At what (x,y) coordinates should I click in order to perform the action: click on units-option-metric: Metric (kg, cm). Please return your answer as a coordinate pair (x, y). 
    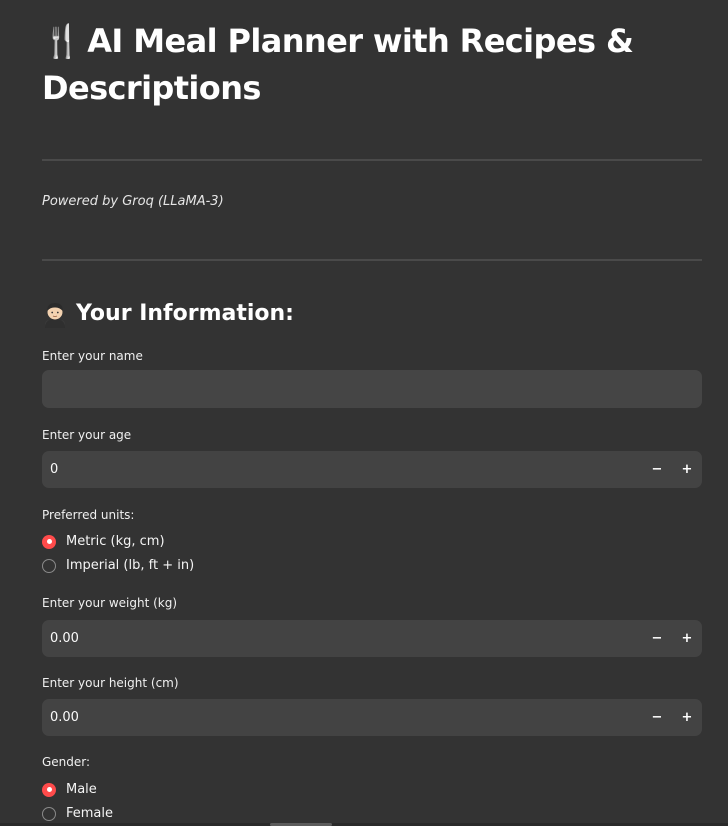
    Looking at the image, I should click on (103, 541).